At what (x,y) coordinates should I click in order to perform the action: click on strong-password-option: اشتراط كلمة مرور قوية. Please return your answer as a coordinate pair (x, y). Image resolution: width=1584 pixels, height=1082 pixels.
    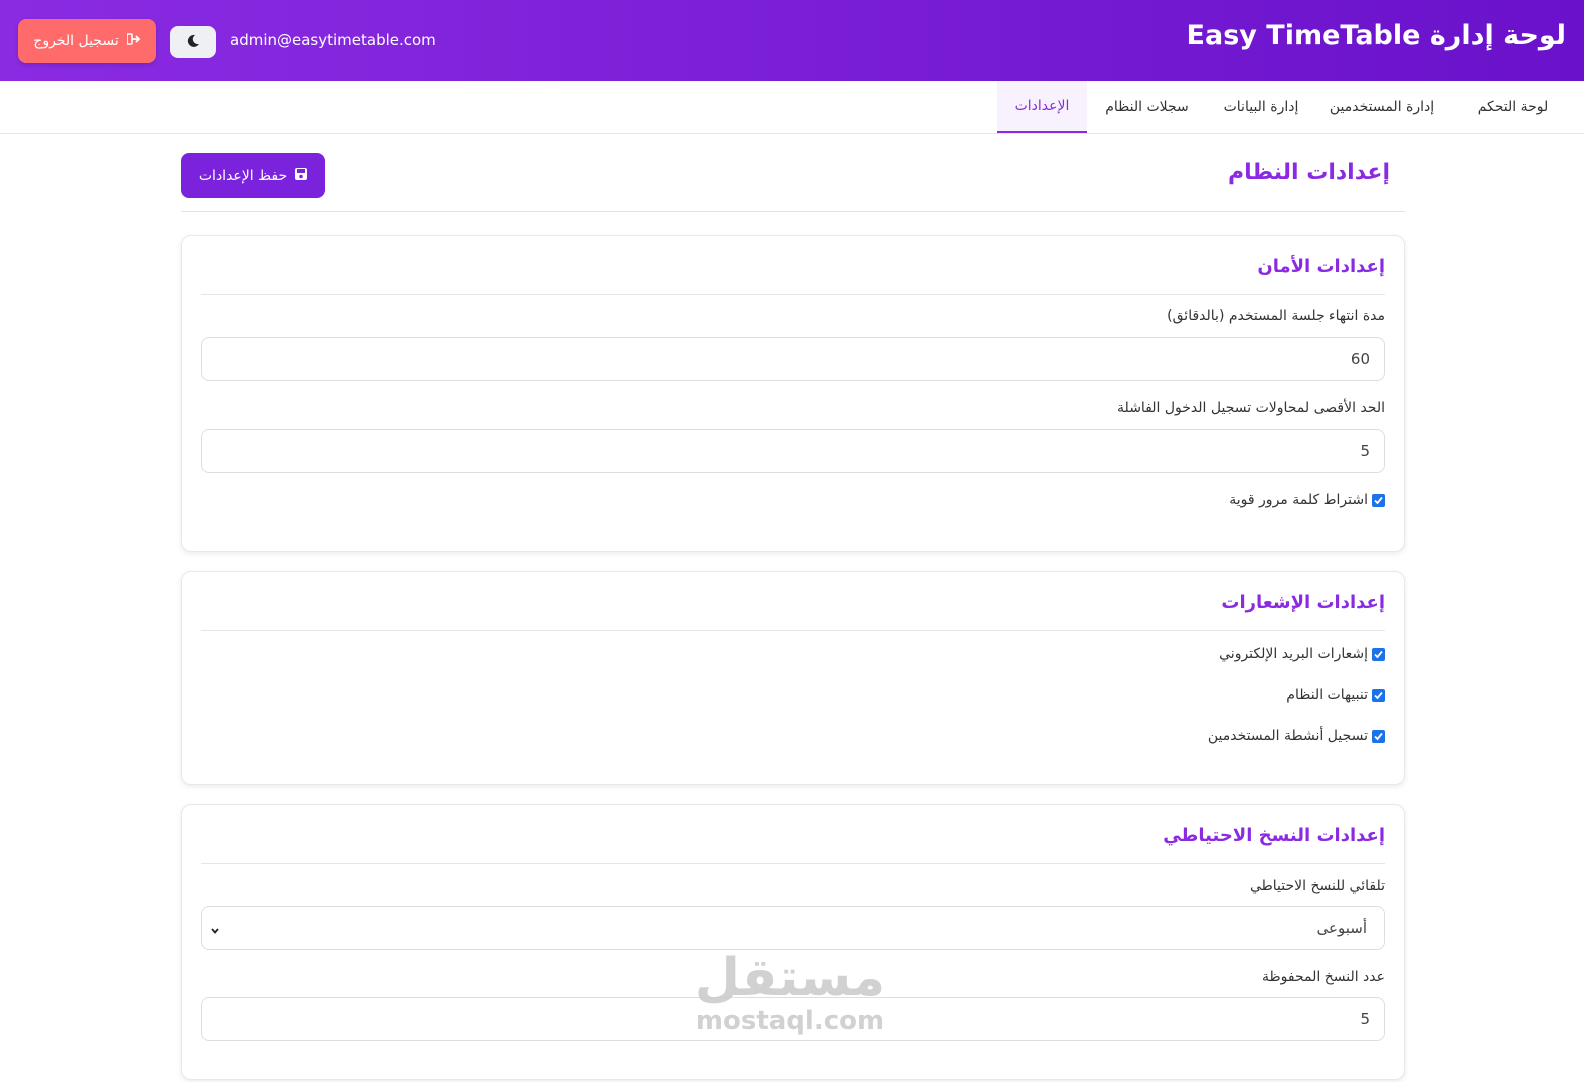
    Looking at the image, I should click on (1307, 500).